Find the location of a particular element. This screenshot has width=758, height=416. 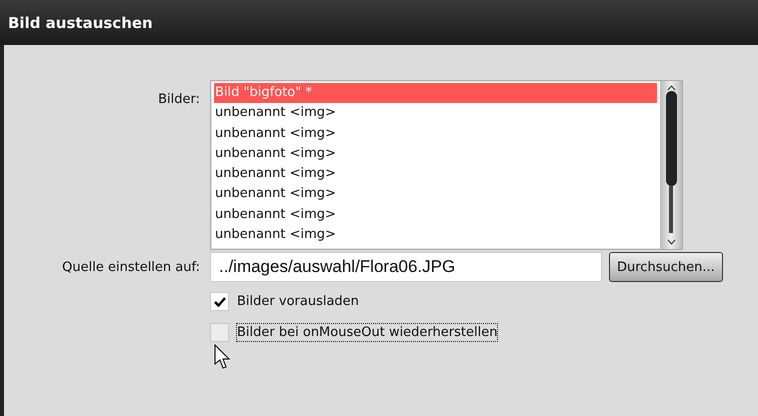

images-label: Bilder: is located at coordinates (179, 100).